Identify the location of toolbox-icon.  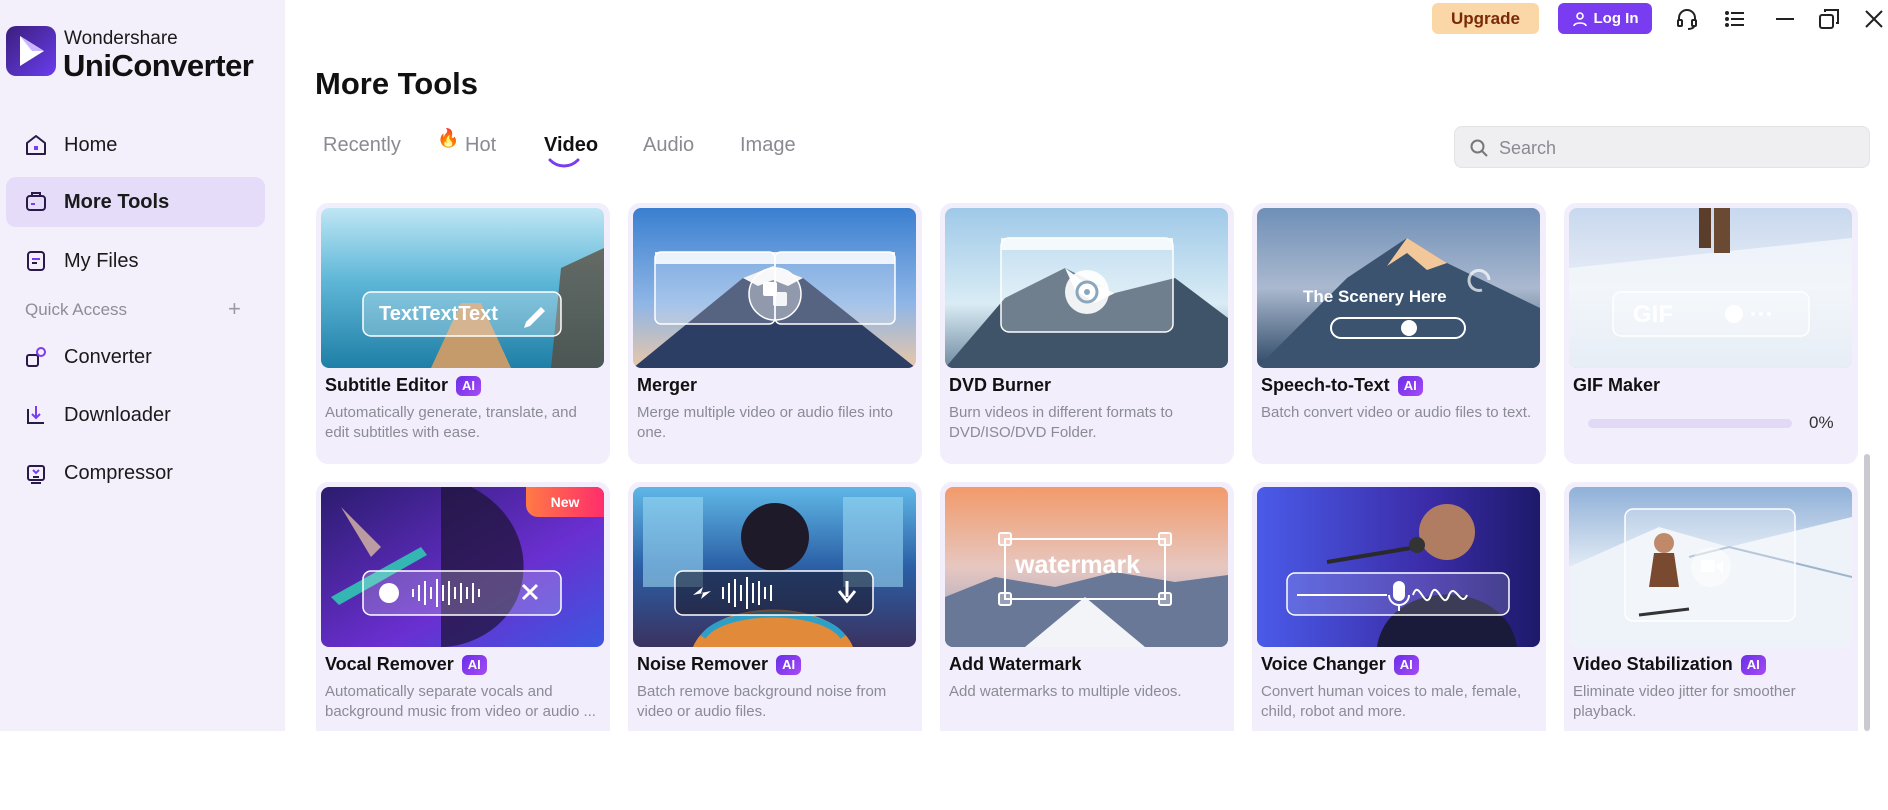
(36, 202).